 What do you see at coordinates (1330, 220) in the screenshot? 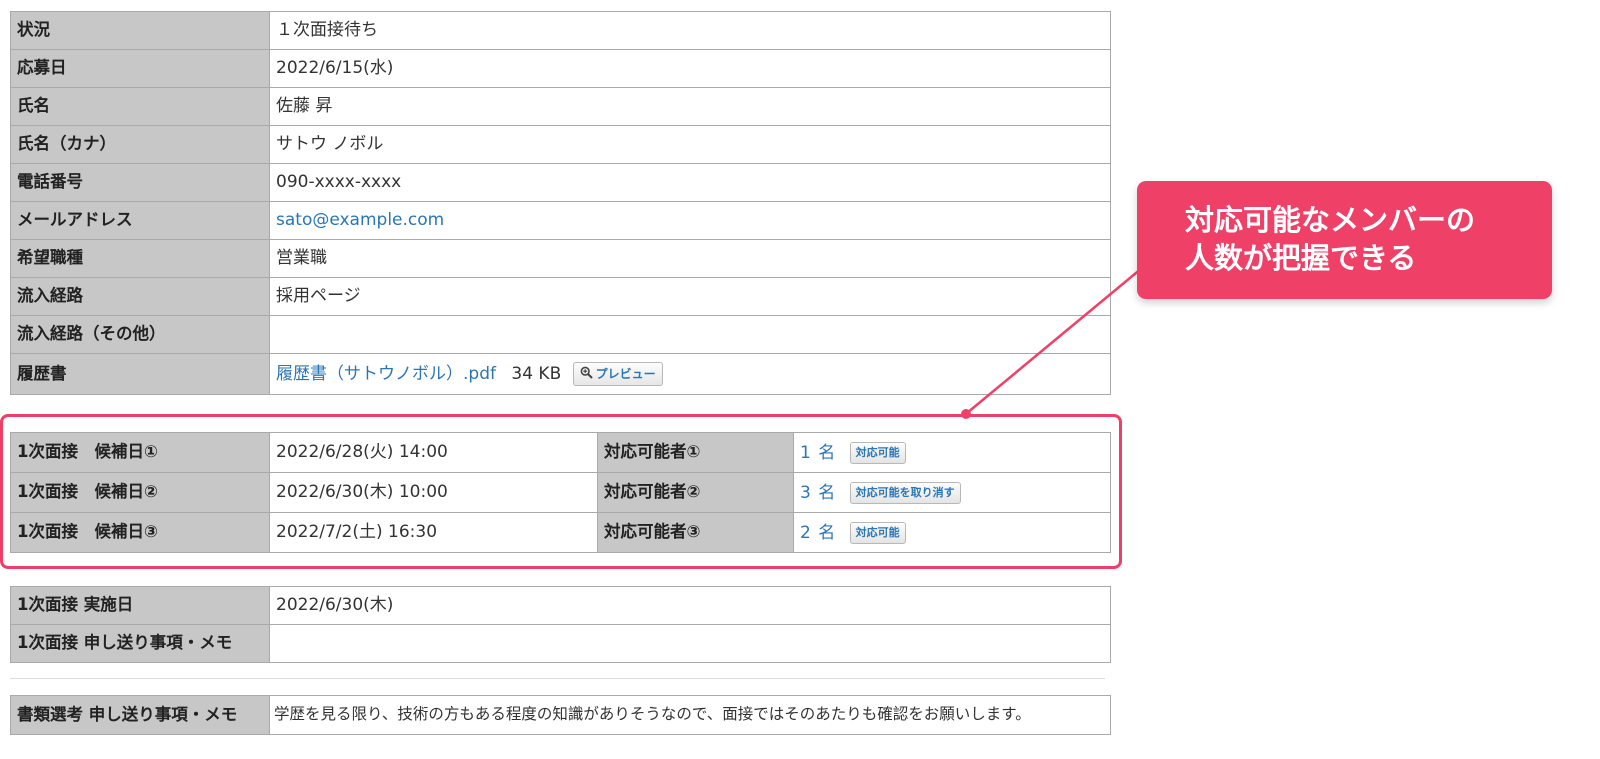
I see `callout-line-1: 対応可能なメンバーの` at bounding box center [1330, 220].